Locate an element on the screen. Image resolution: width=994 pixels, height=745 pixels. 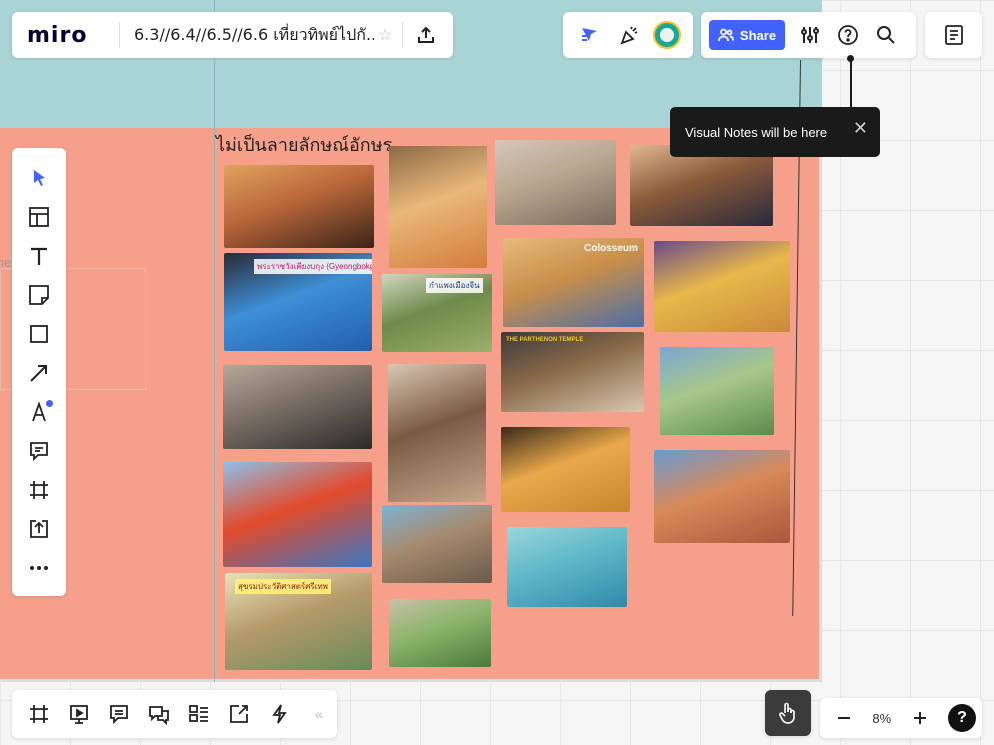
lightning-icon is located at coordinates (279, 714).